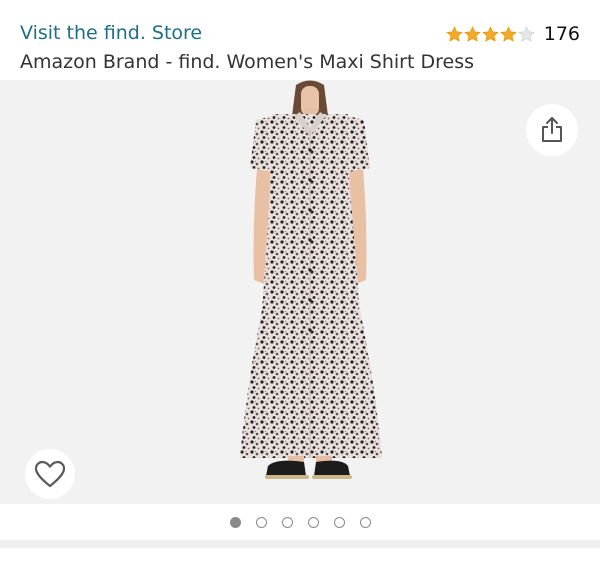 The width and height of the screenshot is (600, 575). What do you see at coordinates (300, 544) in the screenshot?
I see `section-divider` at bounding box center [300, 544].